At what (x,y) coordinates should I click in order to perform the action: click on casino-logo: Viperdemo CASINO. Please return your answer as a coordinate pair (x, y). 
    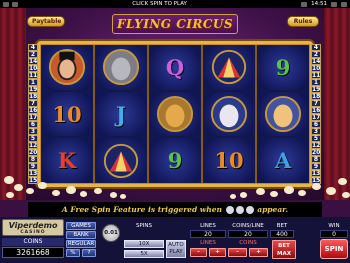
    Looking at the image, I should click on (33, 227).